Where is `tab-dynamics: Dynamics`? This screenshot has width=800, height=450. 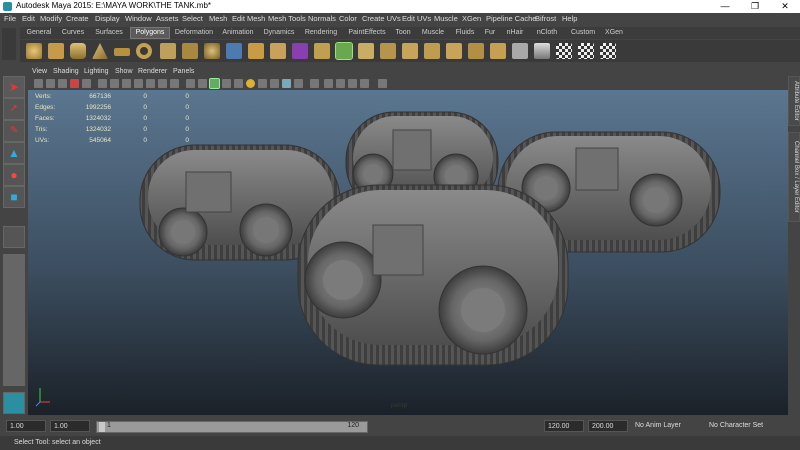
tab-dynamics: Dynamics is located at coordinates (279, 33).